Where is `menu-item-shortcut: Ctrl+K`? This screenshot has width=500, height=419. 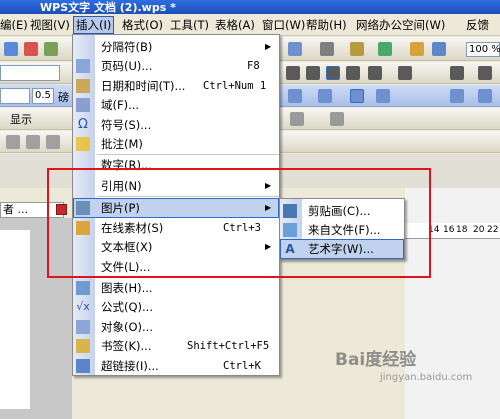 menu-item-shortcut: Ctrl+K is located at coordinates (242, 366).